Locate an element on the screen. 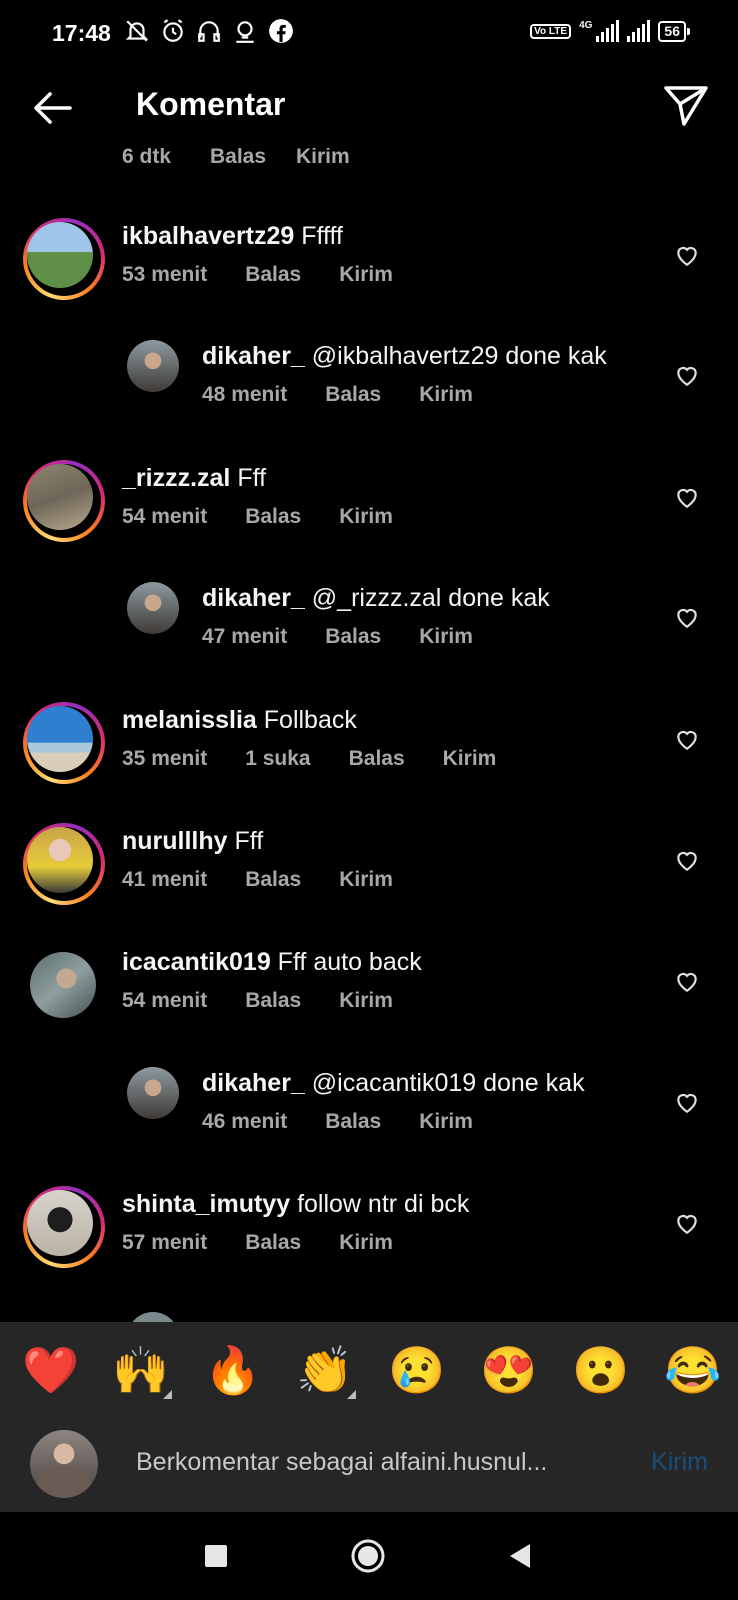 The height and width of the screenshot is (1600, 738). comment-meta: 54 menit Balas Kirim is located at coordinates (276, 517).